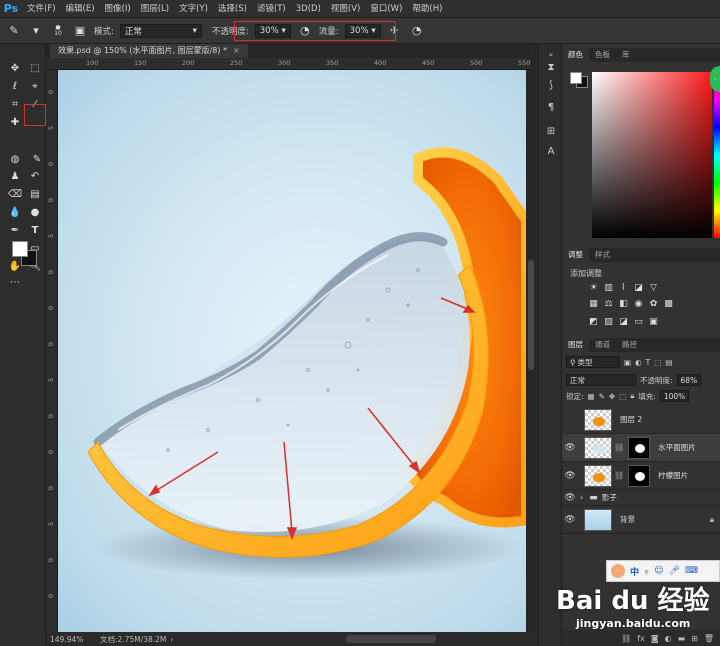 The width and height of the screenshot is (720, 646). I want to click on layer-row: 👁︎ ⛓ 柠檬图片, so click(641, 476).